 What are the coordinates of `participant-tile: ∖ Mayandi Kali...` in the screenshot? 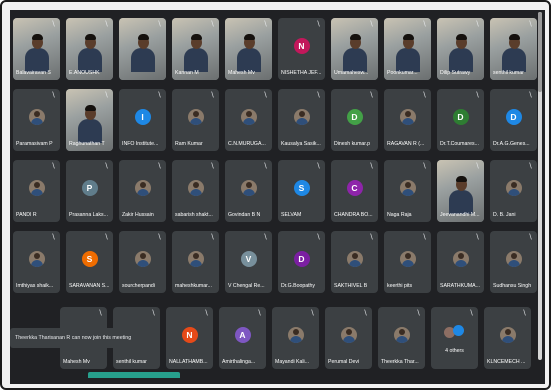 It's located at (295, 338).